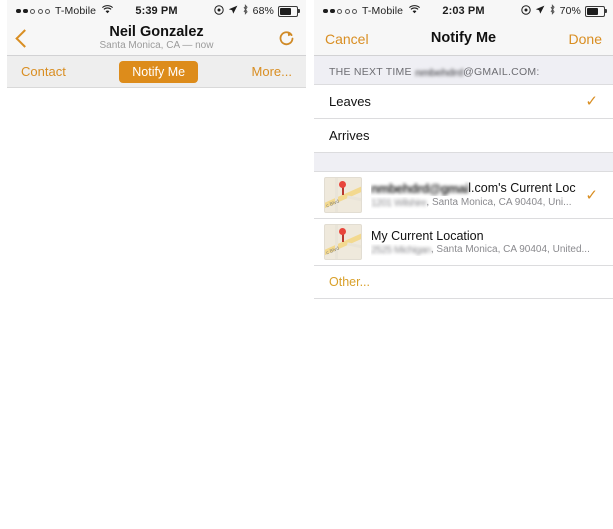 This screenshot has height=529, width=613. I want to click on section-header: THE NEXT TIME nmbehdrd@GMAIL.COM:, so click(463, 70).